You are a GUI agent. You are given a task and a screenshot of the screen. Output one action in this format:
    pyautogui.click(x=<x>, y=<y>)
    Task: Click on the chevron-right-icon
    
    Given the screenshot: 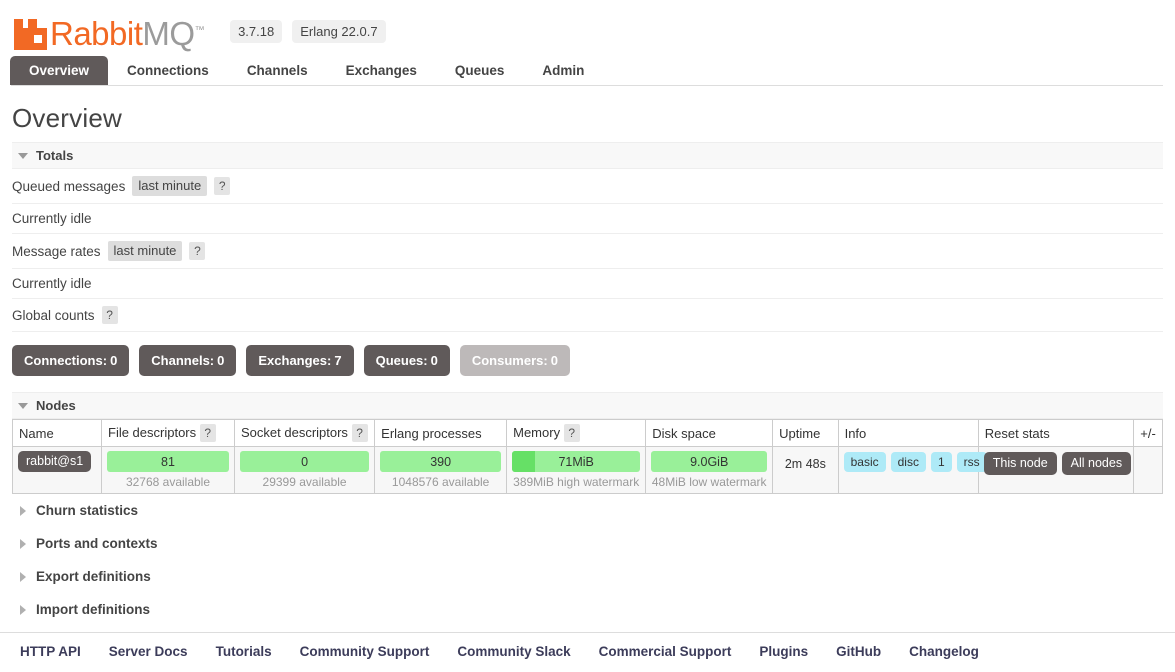 What is the action you would take?
    pyautogui.click(x=23, y=609)
    